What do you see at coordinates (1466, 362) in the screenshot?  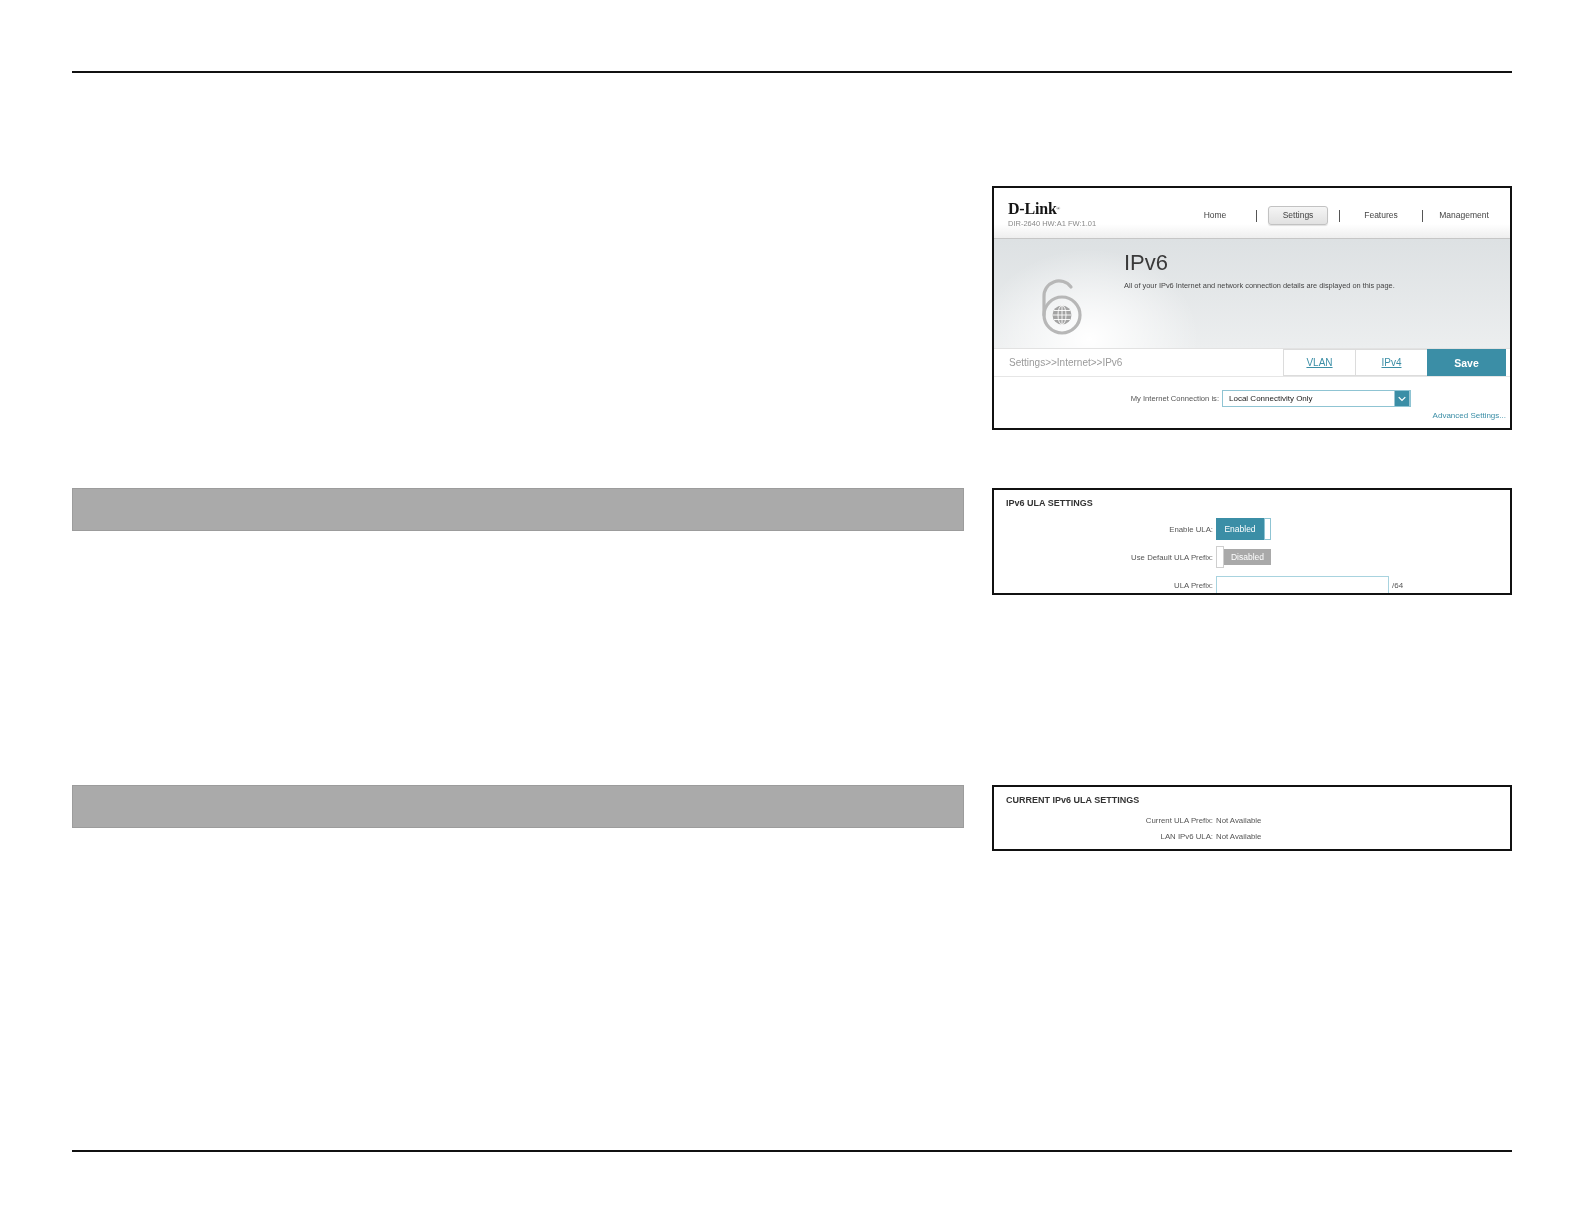 I see `save-button: Save` at bounding box center [1466, 362].